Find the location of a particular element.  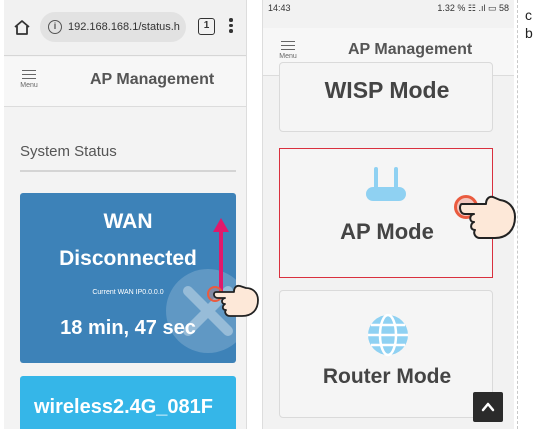

globe-icon is located at coordinates (388, 335).